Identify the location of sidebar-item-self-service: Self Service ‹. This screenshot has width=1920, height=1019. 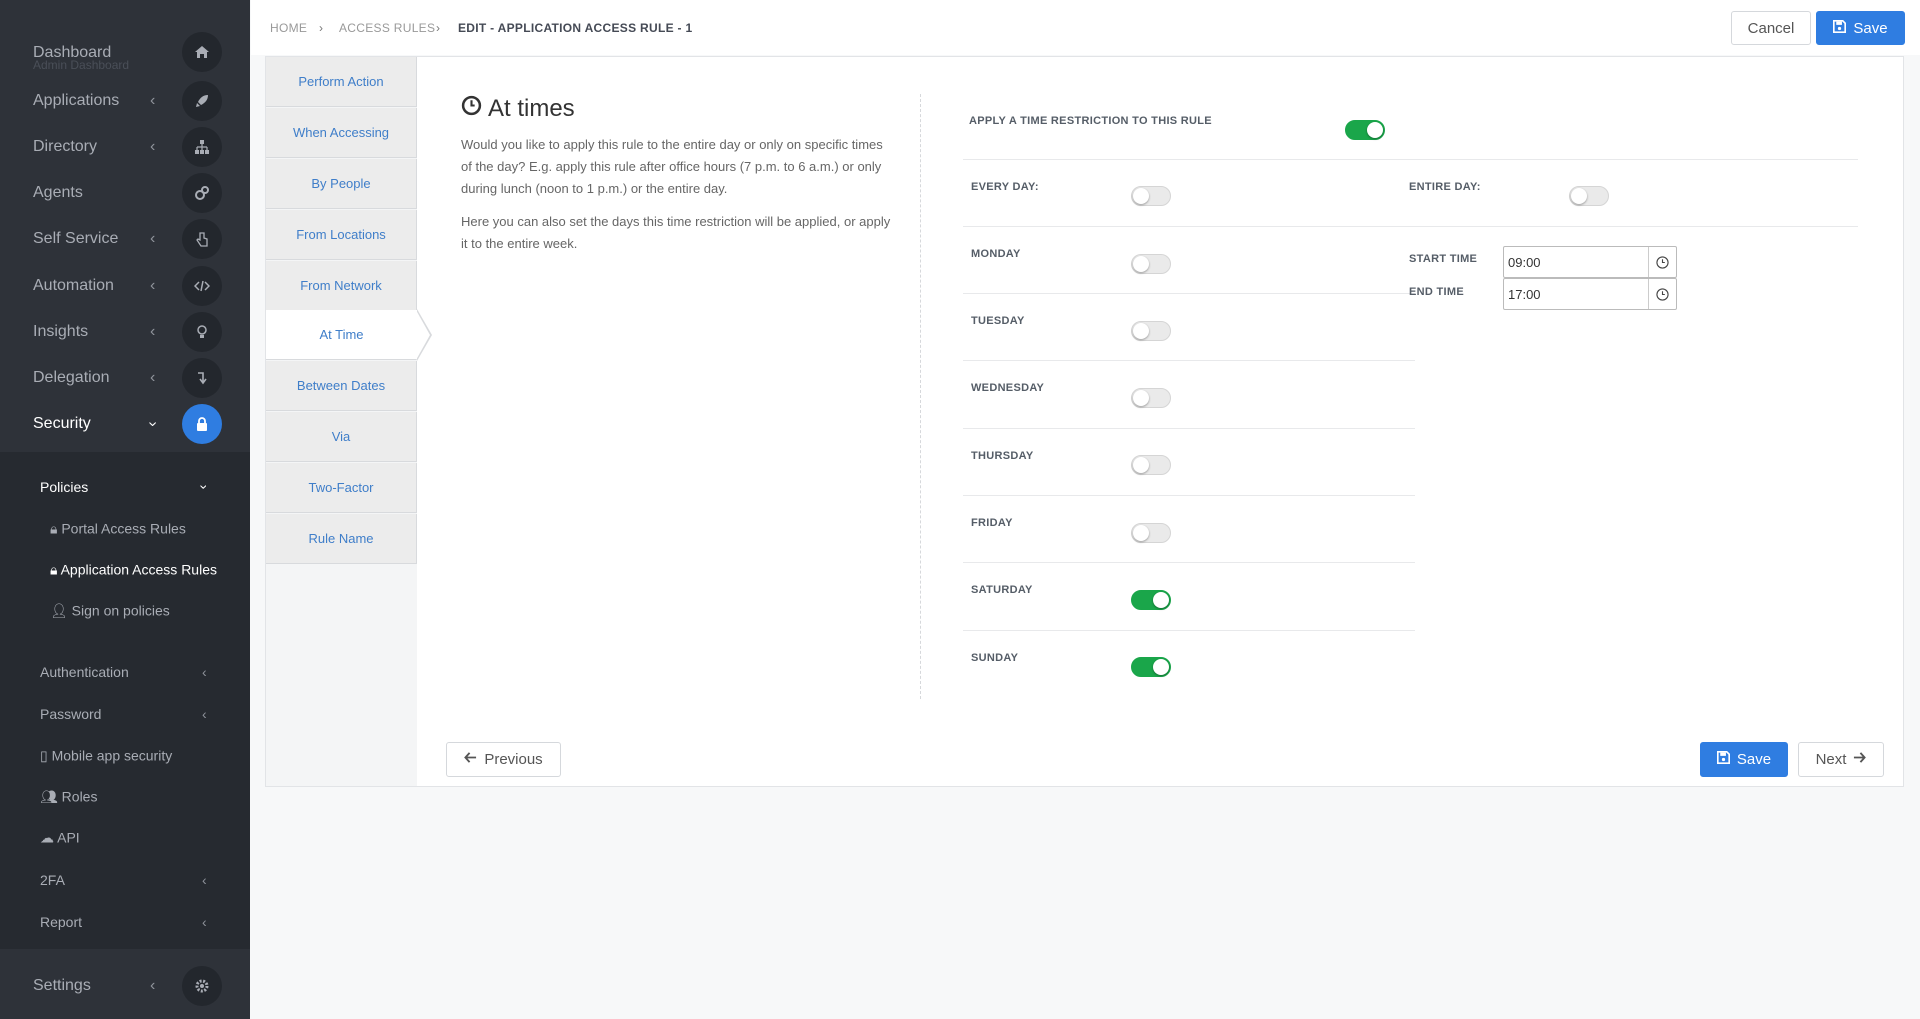
(125, 239).